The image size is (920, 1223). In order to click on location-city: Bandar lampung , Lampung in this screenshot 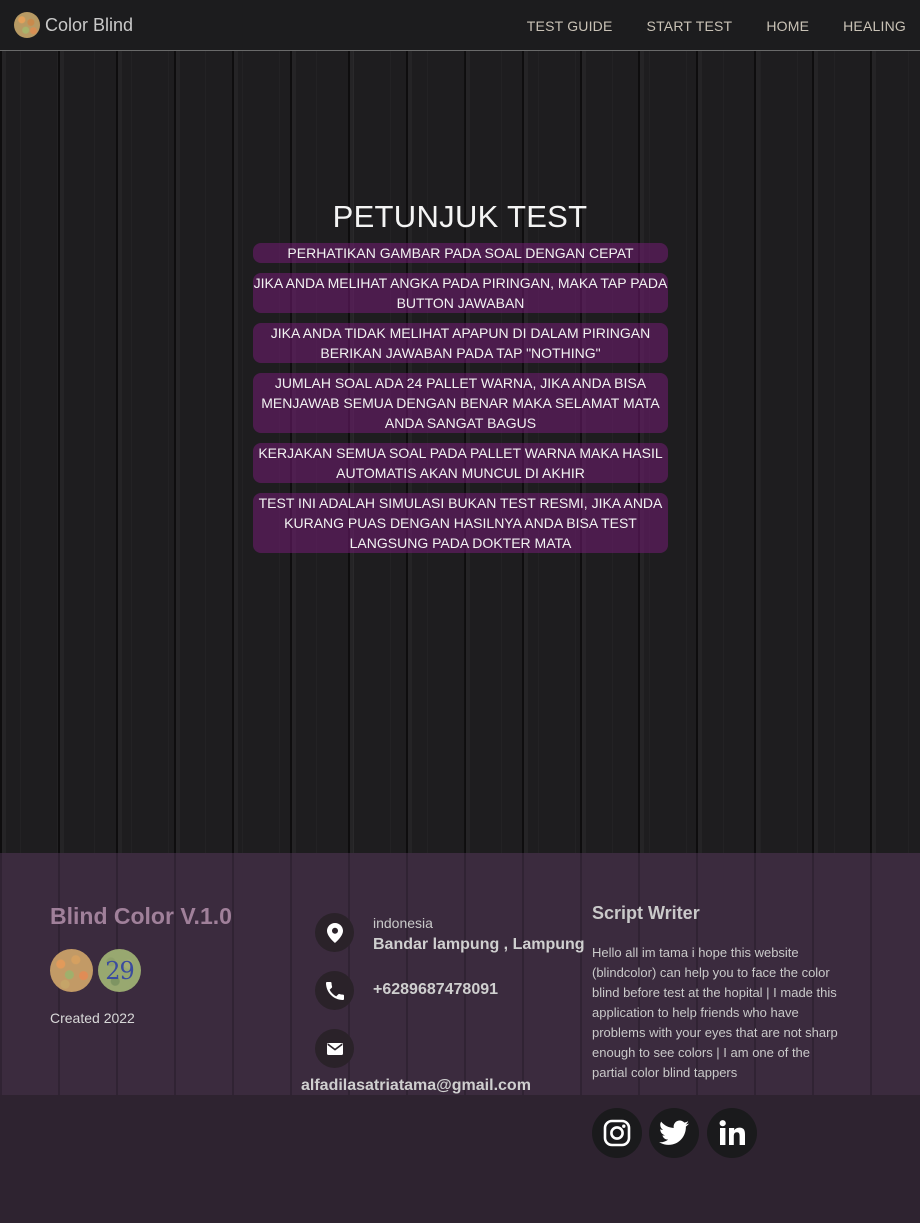, I will do `click(479, 944)`.